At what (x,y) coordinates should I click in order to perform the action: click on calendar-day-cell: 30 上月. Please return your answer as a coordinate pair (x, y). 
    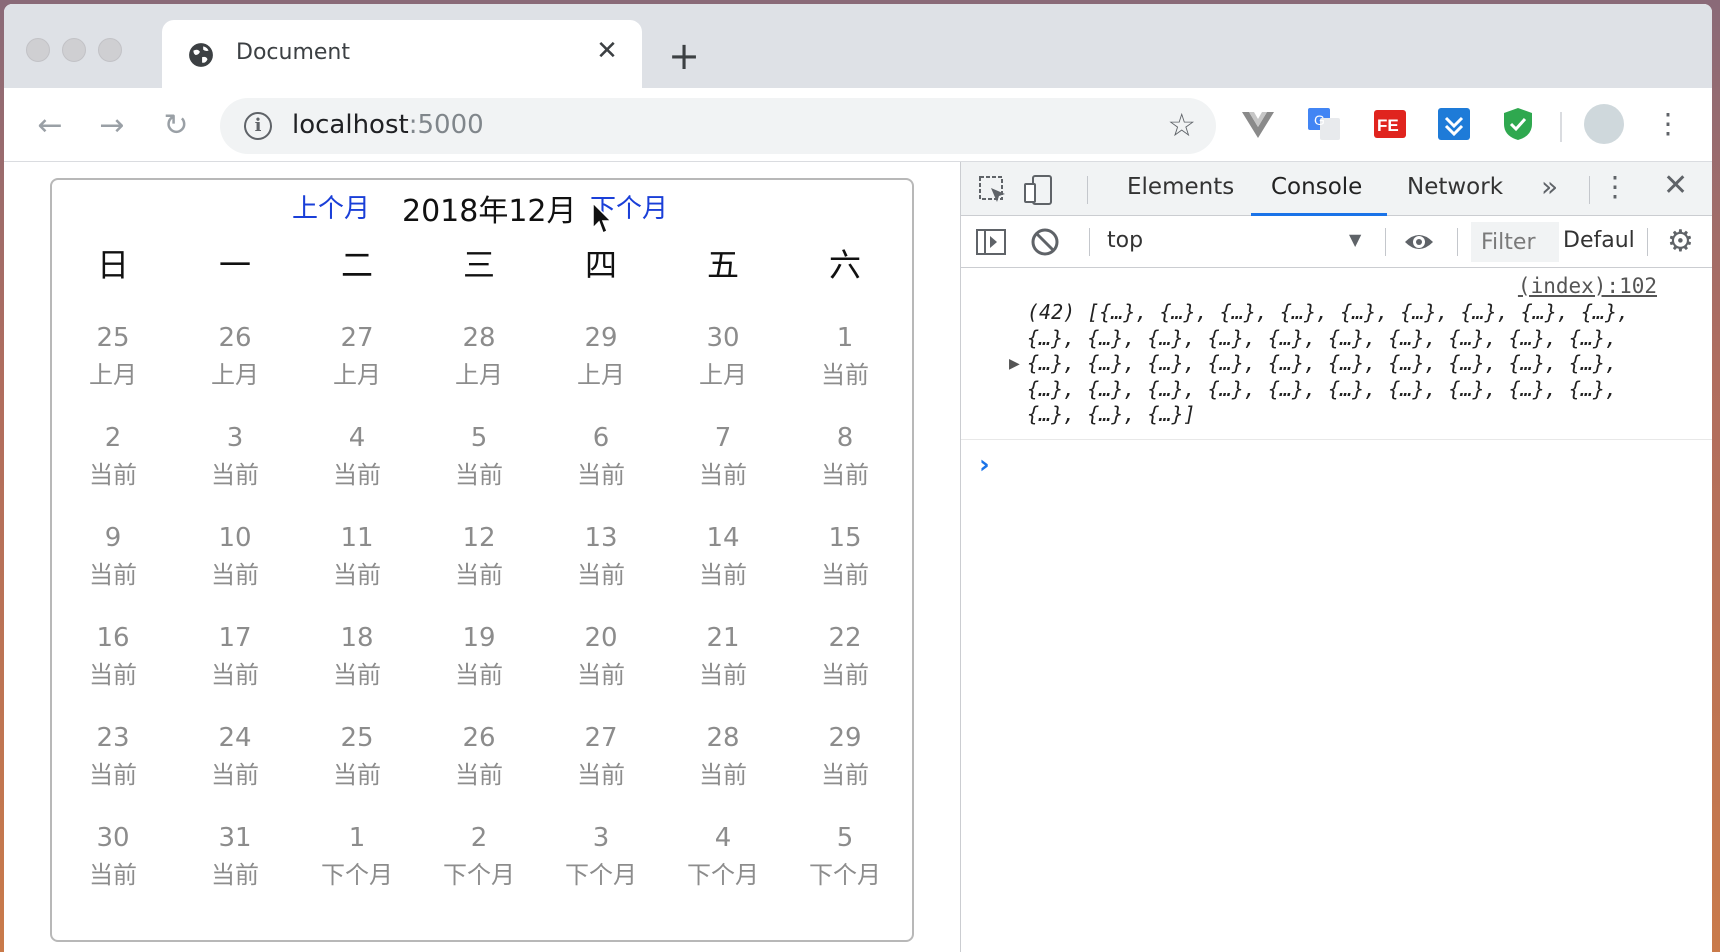
    Looking at the image, I should click on (723, 370).